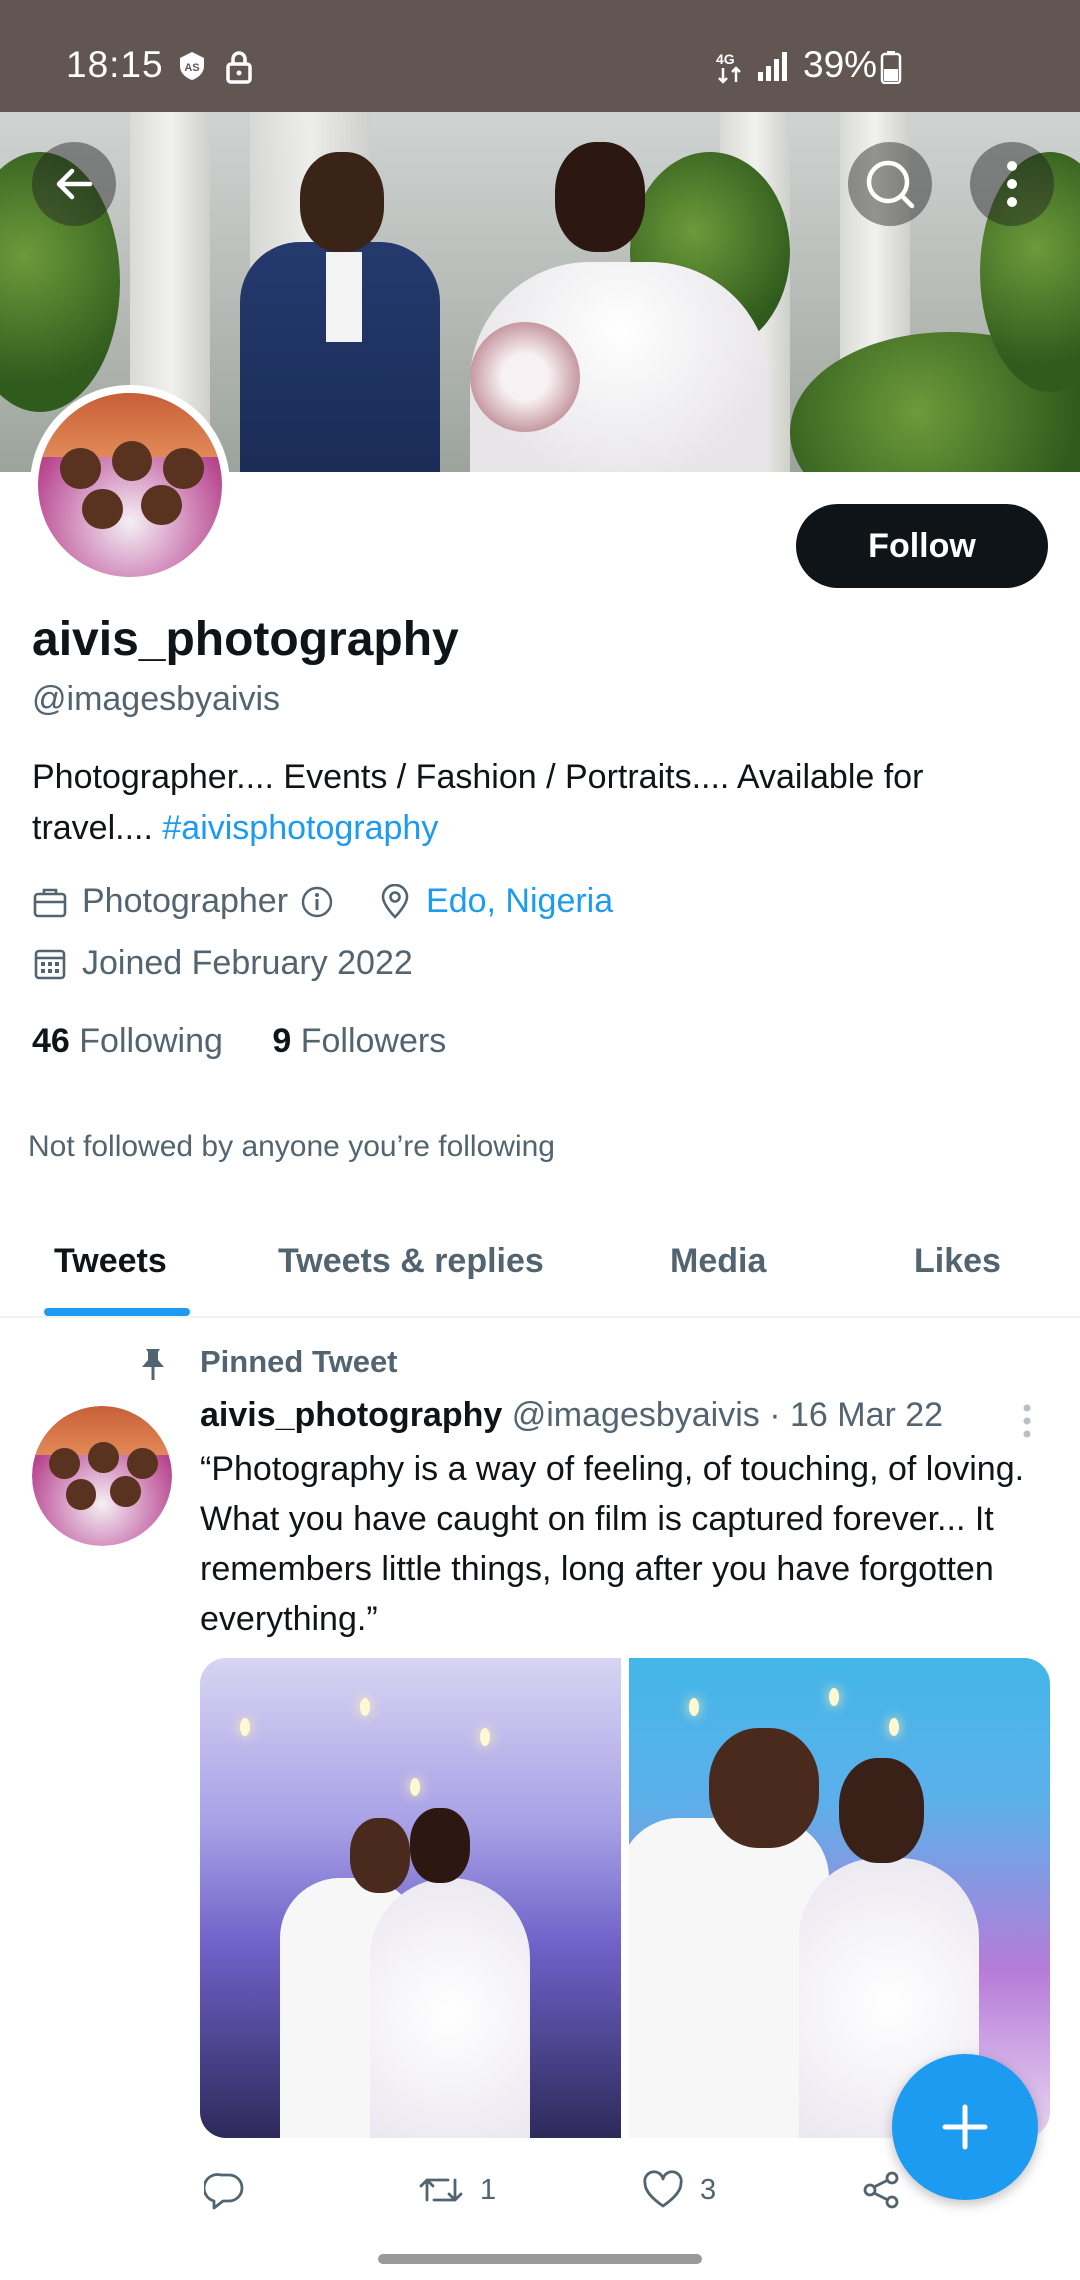  I want to click on back-button, so click(74, 184).